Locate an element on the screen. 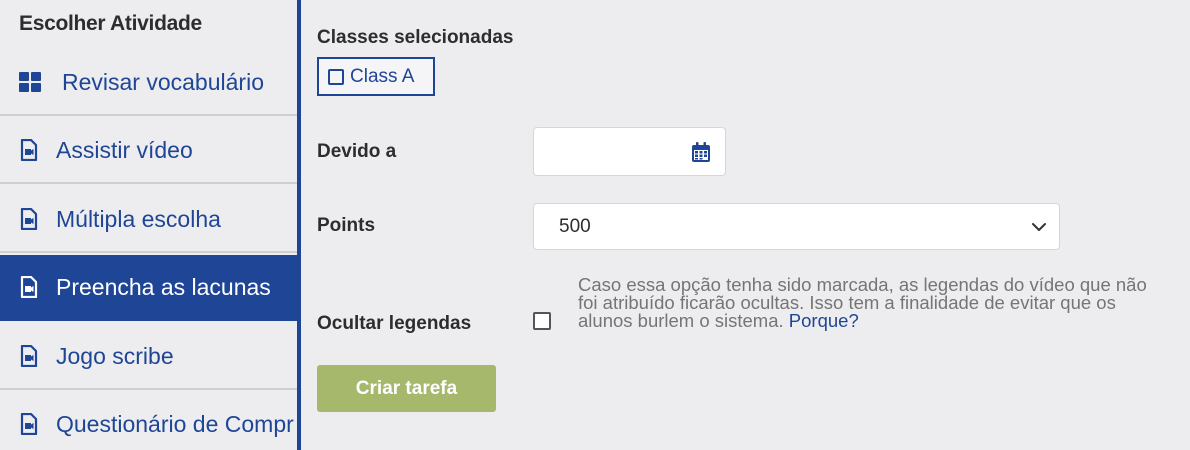 The width and height of the screenshot is (1190, 450). sidebar-item-label: Assistir vídeo is located at coordinates (124, 149).